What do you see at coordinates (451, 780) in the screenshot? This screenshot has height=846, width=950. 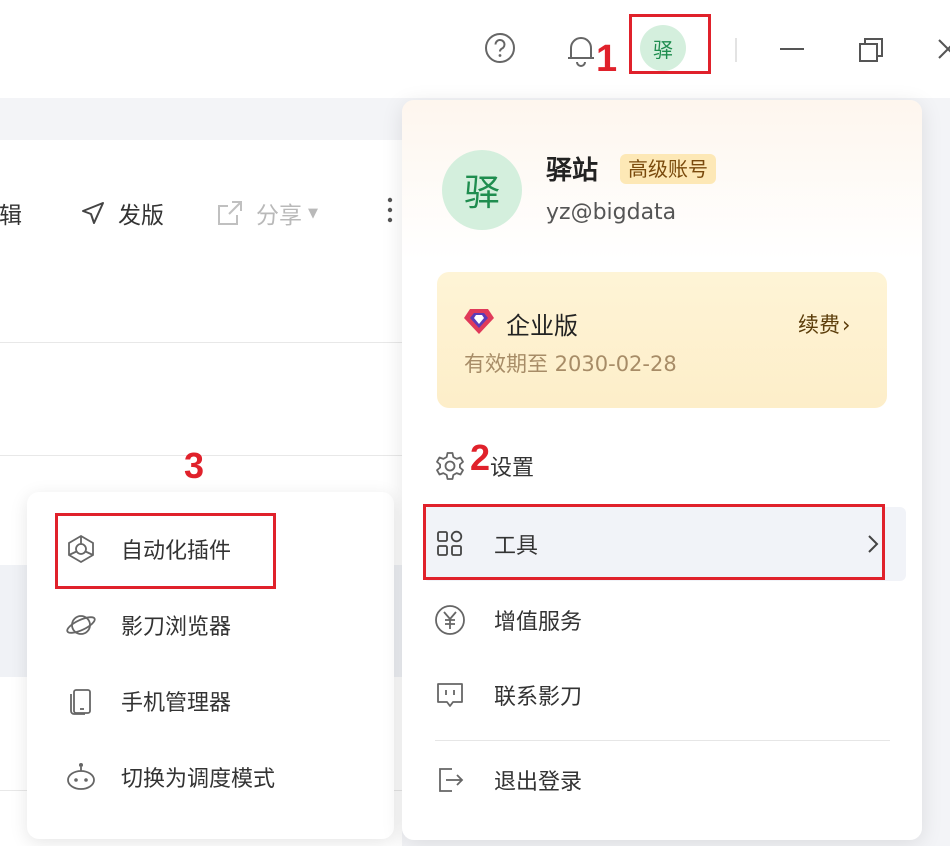 I see `logout-icon` at bounding box center [451, 780].